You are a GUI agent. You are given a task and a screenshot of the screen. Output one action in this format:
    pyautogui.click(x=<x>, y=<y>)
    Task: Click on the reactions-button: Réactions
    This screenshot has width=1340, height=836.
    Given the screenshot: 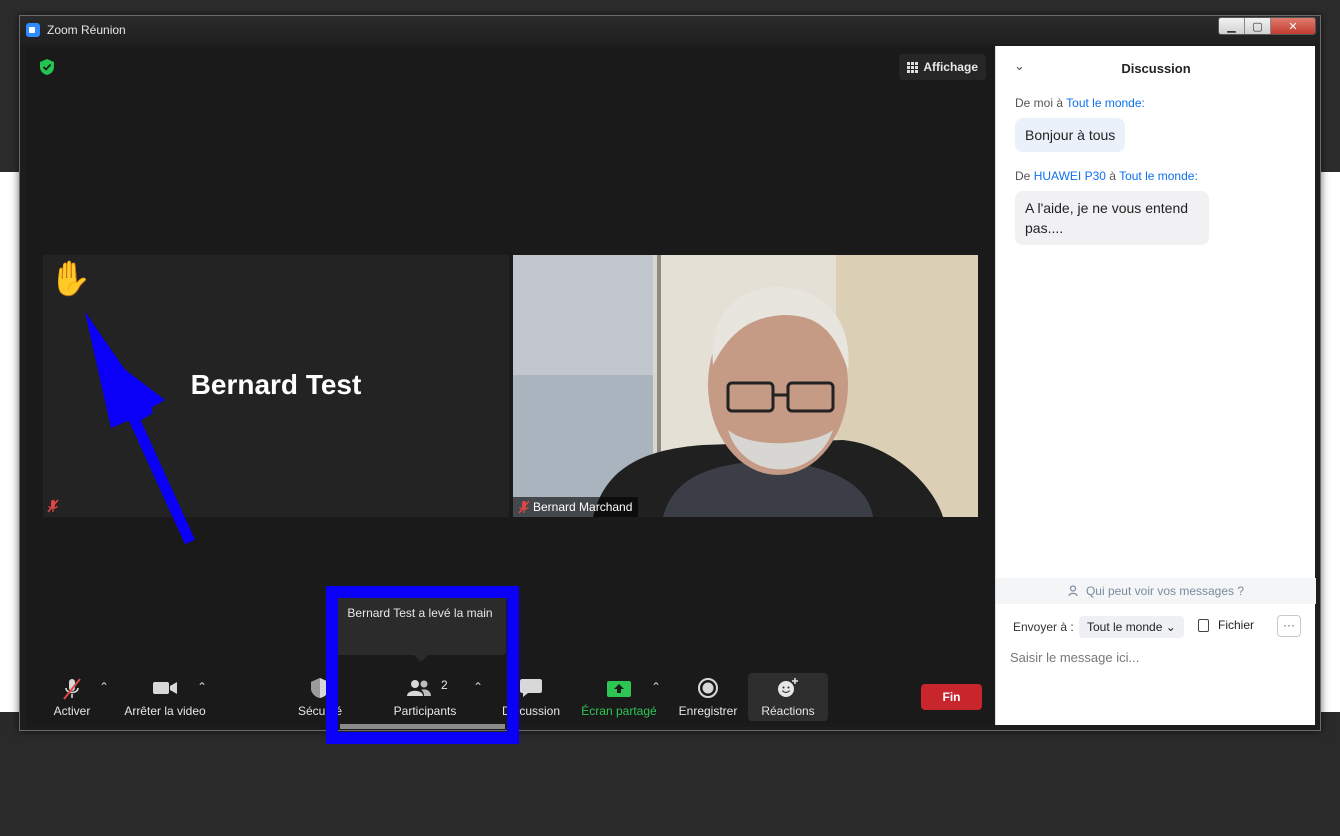 What is the action you would take?
    pyautogui.click(x=788, y=697)
    